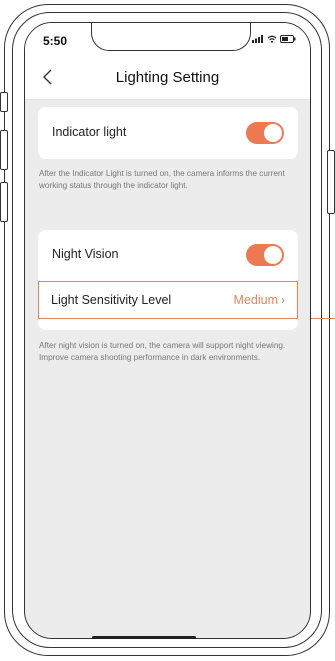 This screenshot has height=661, width=335. Describe the element at coordinates (89, 132) in the screenshot. I see `indicator-light-label: Indicator light` at that location.